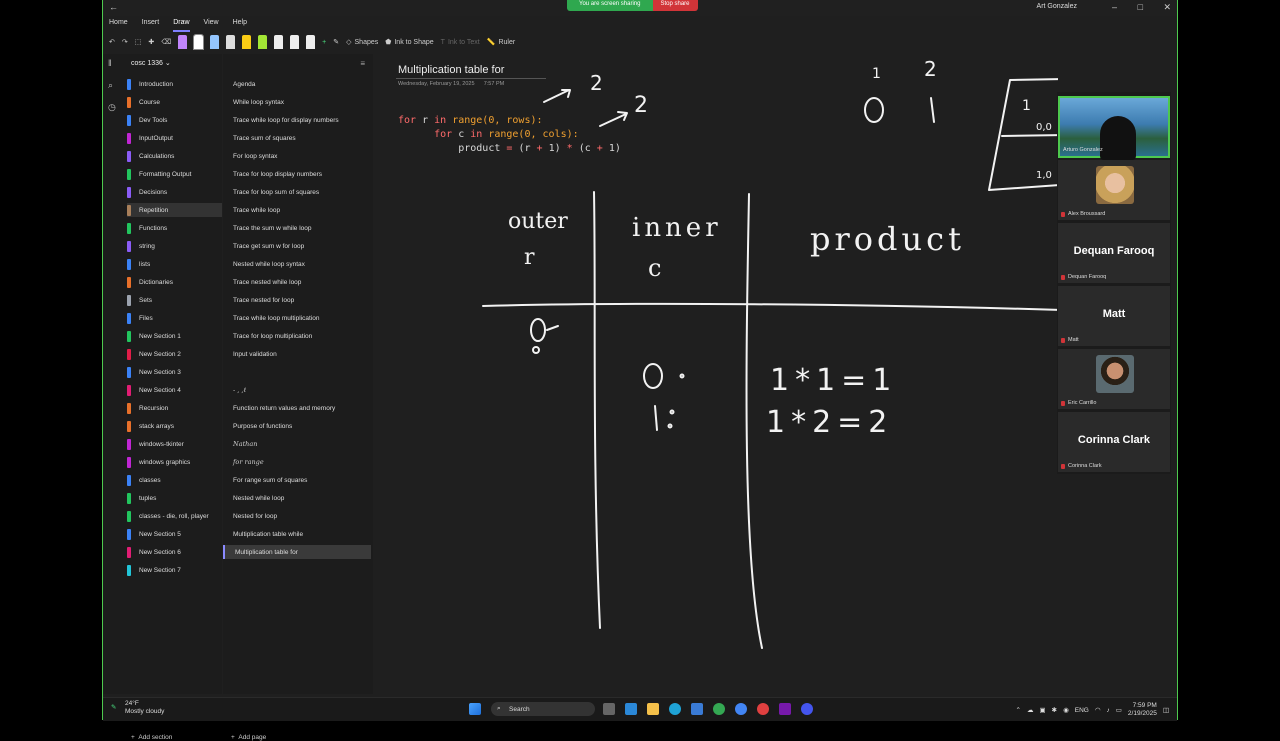 The height and width of the screenshot is (741, 1280). Describe the element at coordinates (211, 24) in the screenshot. I see `tab-view: View` at that location.